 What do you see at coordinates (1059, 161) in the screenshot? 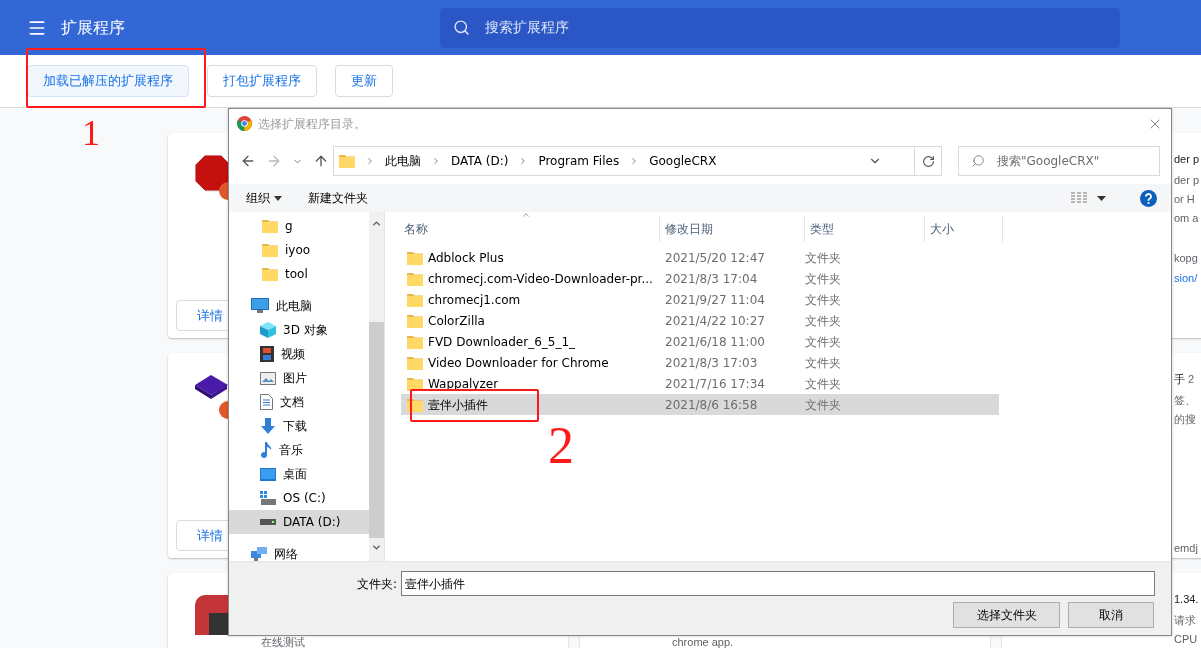
I see `search-field: 搜索"GoogleCRX"` at bounding box center [1059, 161].